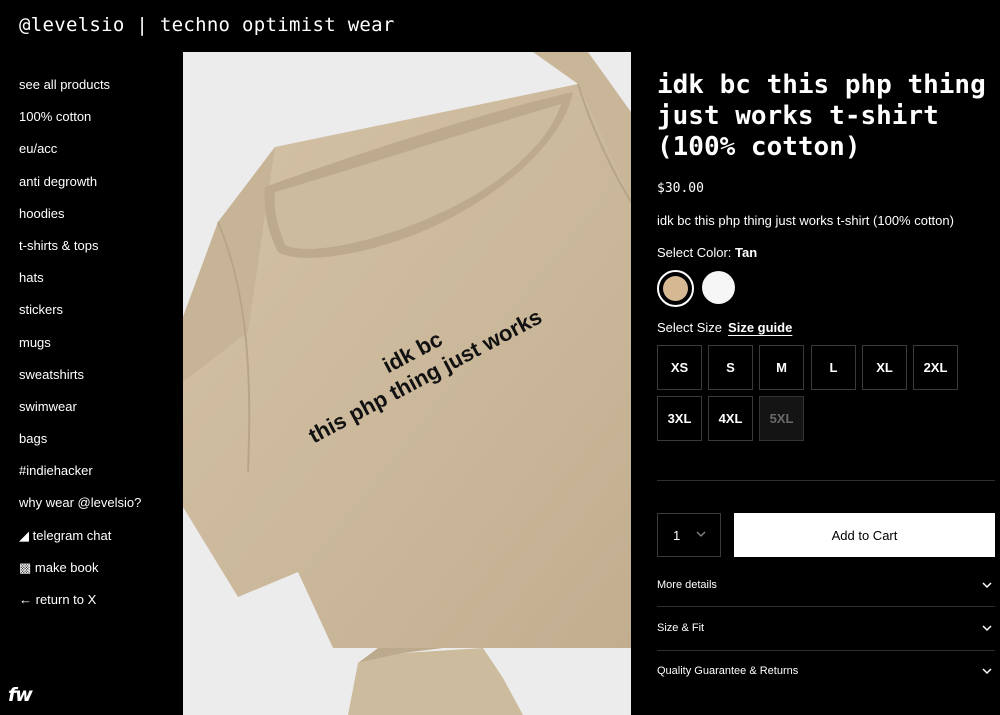 The width and height of the screenshot is (1000, 715). I want to click on quantity-value: 1, so click(677, 535).